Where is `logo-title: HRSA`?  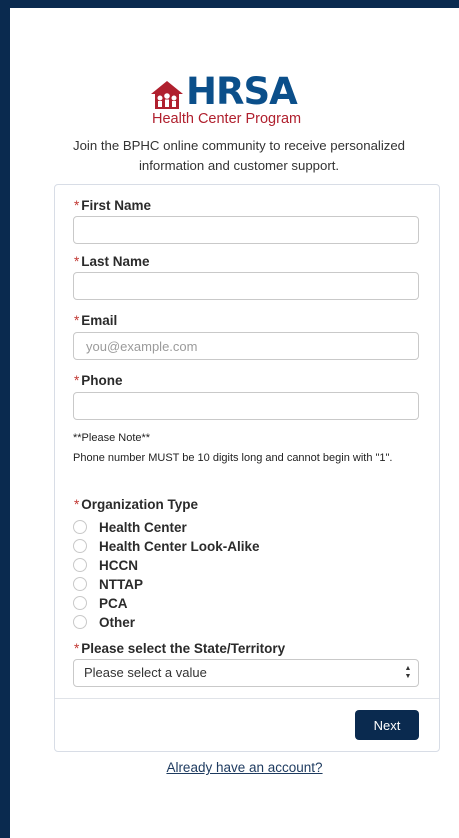
logo-title: HRSA is located at coordinates (242, 91).